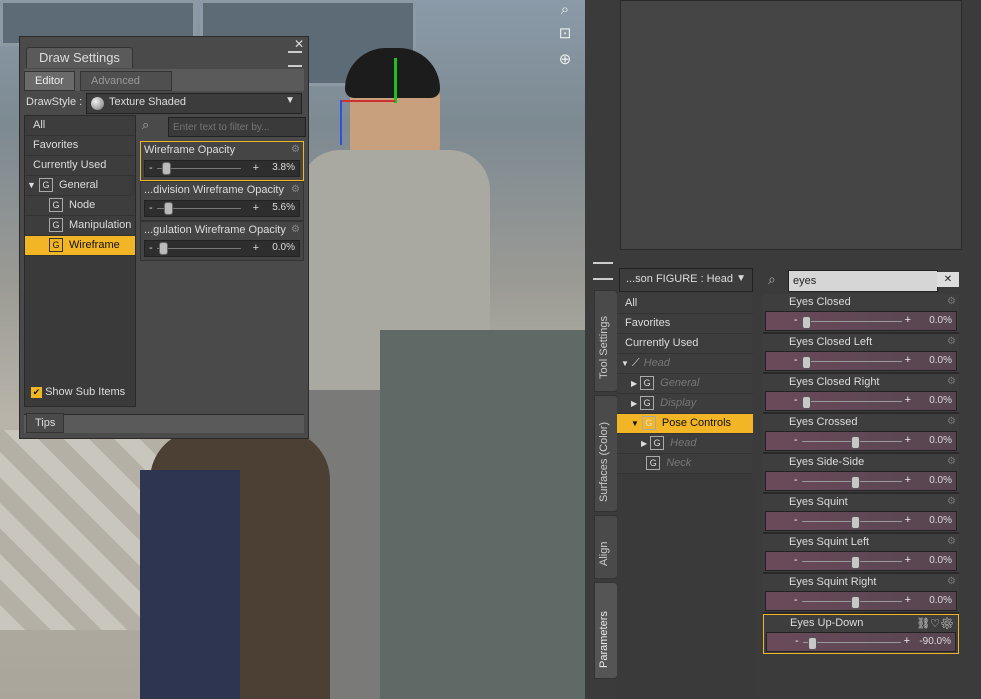 Image resolution: width=981 pixels, height=699 pixels. Describe the element at coordinates (299, 44) in the screenshot. I see `close-icon: ✕` at that location.